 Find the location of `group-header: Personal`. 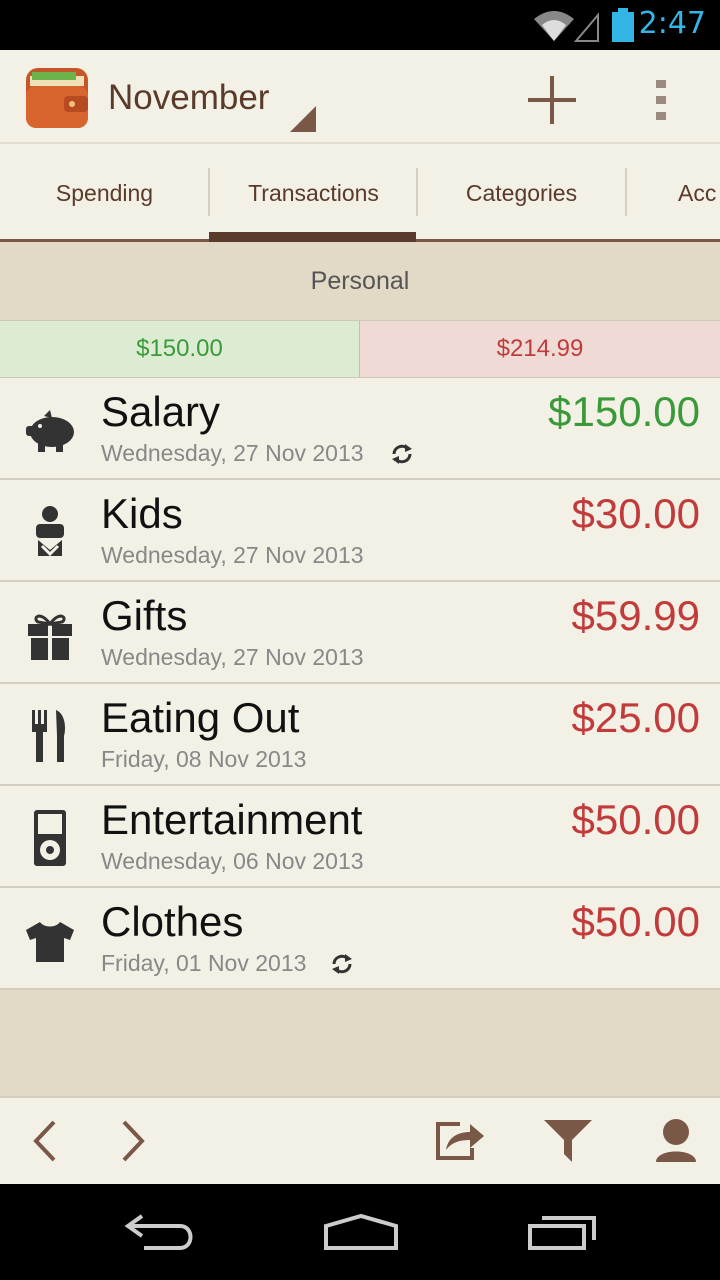

group-header: Personal is located at coordinates (360, 281).